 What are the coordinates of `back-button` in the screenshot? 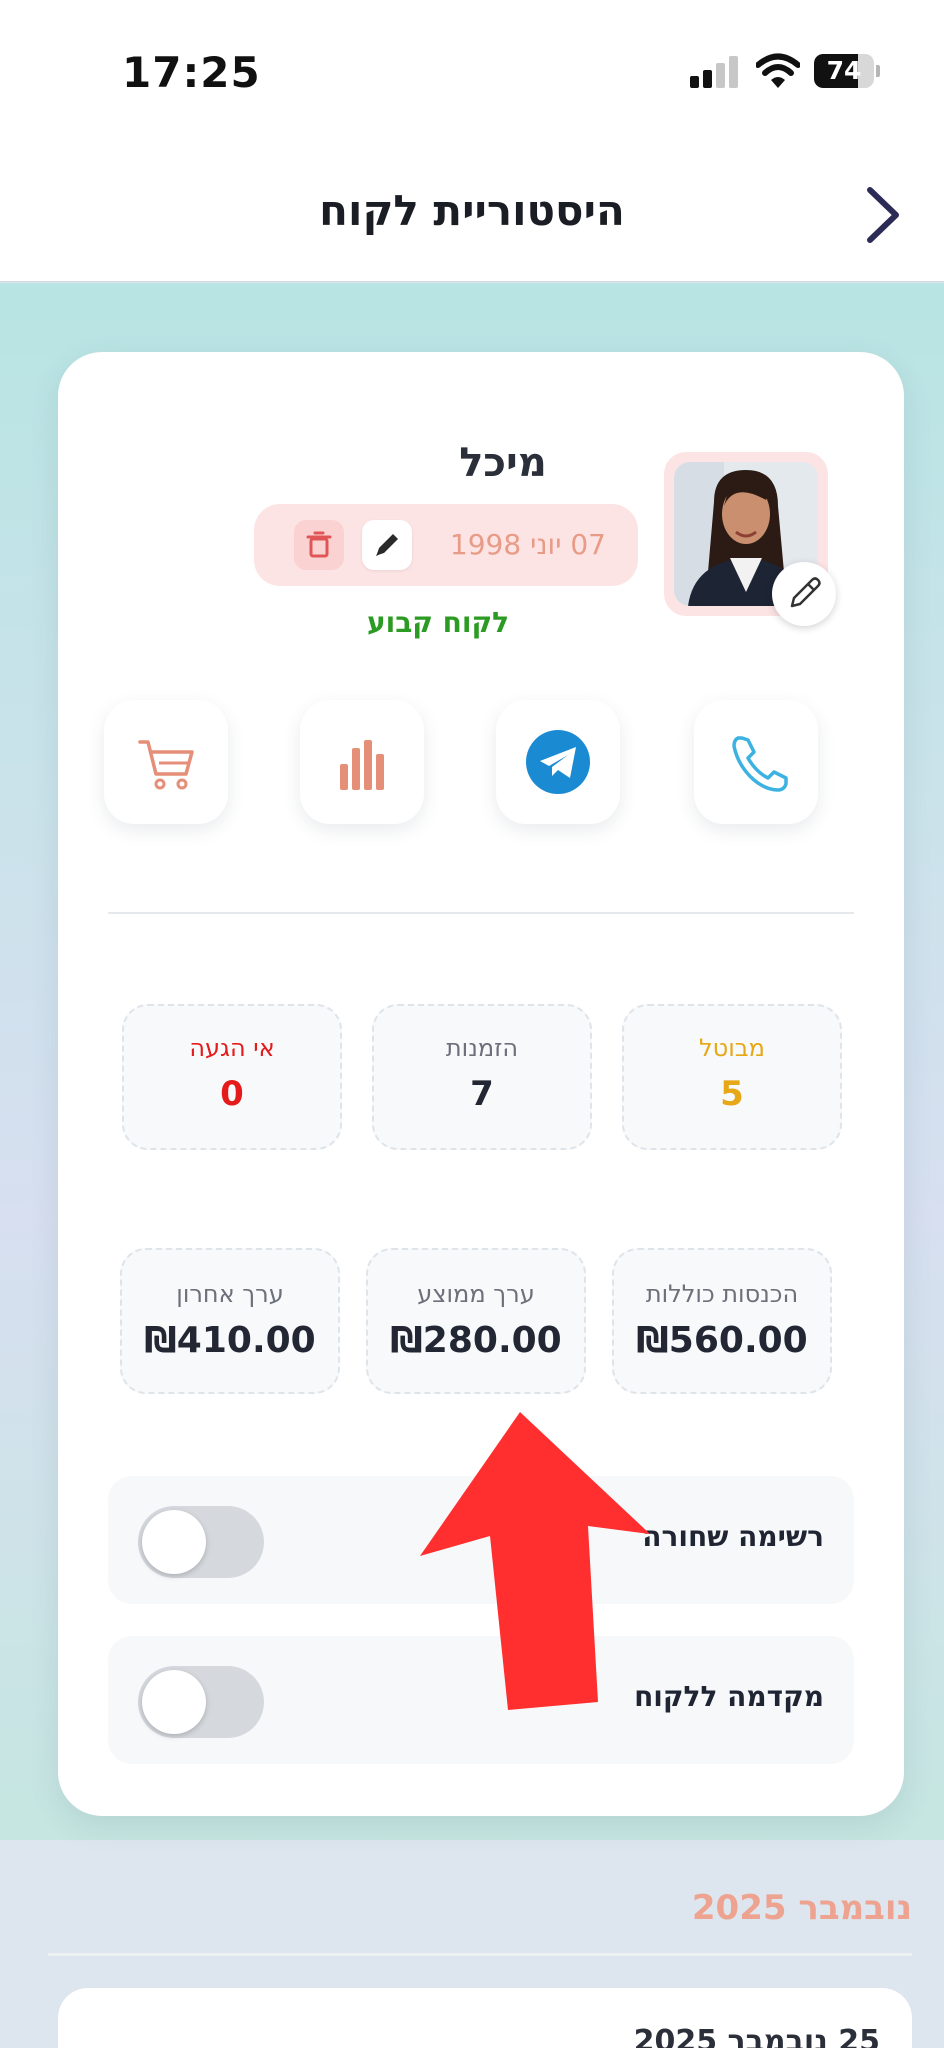 It's located at (883, 215).